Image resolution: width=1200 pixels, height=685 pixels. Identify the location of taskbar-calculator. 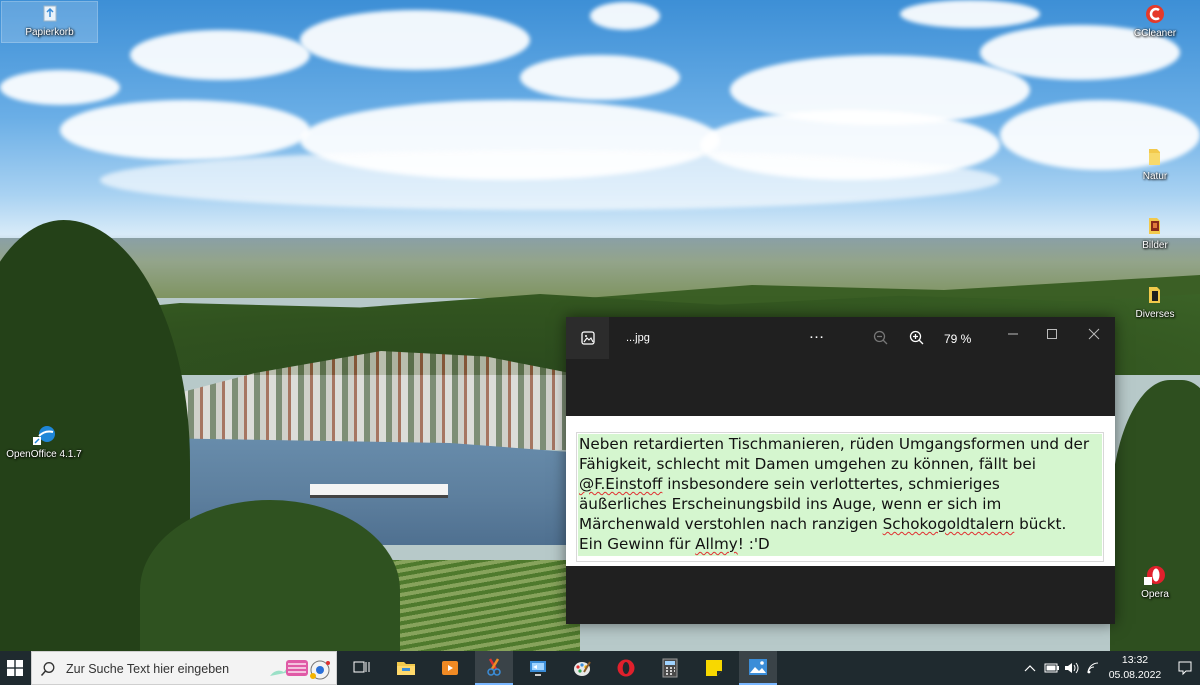
(670, 668).